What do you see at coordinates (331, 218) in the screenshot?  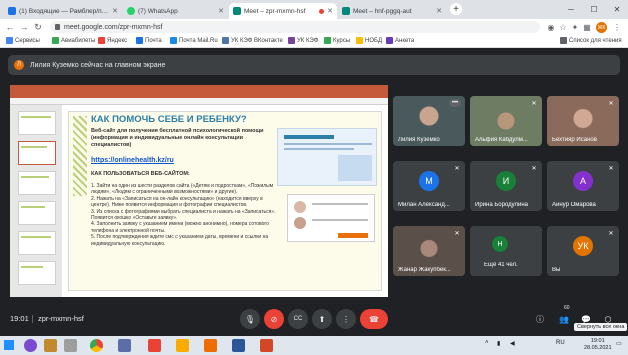 I see `specialists-screenshot` at bounding box center [331, 218].